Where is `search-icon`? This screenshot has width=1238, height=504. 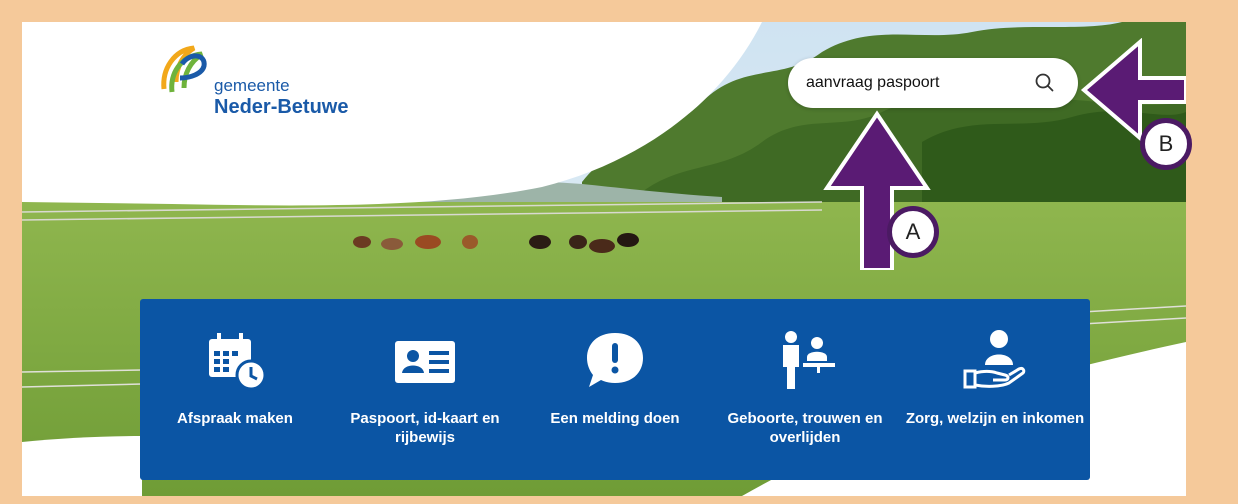
search-icon is located at coordinates (1044, 82).